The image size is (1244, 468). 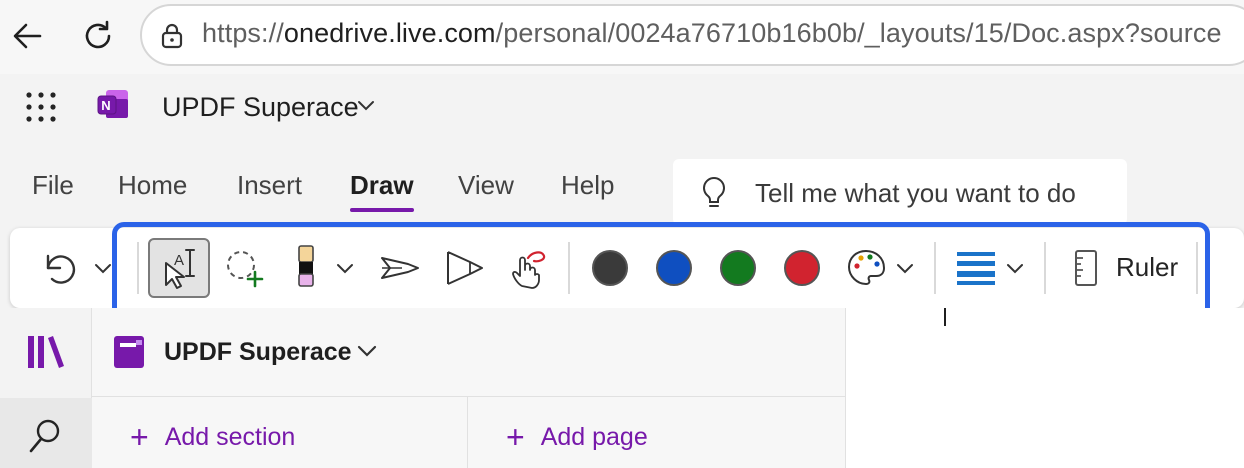 I want to click on add-section-label: Add section, so click(x=230, y=436).